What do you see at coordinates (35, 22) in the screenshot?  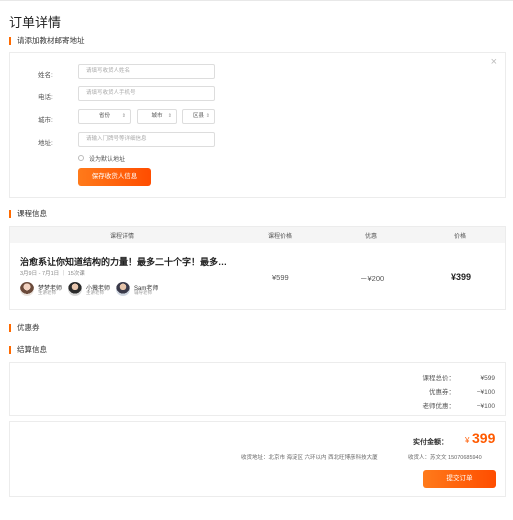 I see `page-title: 订单详情` at bounding box center [35, 22].